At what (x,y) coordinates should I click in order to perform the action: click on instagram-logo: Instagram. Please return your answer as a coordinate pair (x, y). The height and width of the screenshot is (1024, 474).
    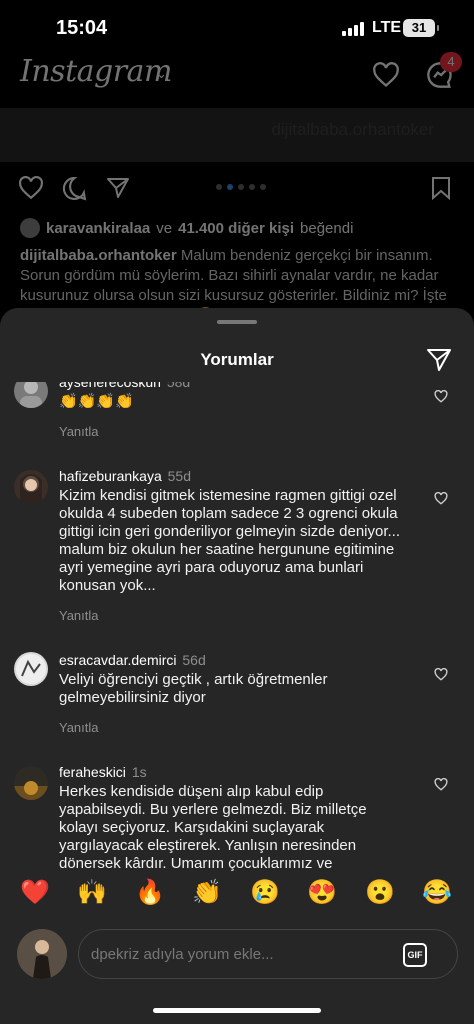
    Looking at the image, I should click on (96, 71).